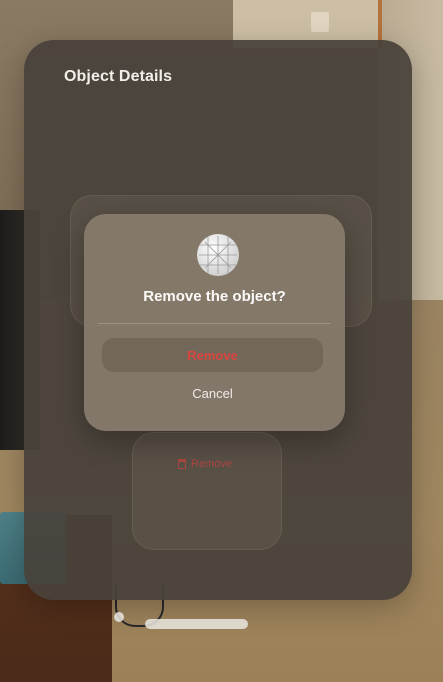 This screenshot has height=682, width=443. What do you see at coordinates (119, 617) in the screenshot?
I see `window-close-dot` at bounding box center [119, 617].